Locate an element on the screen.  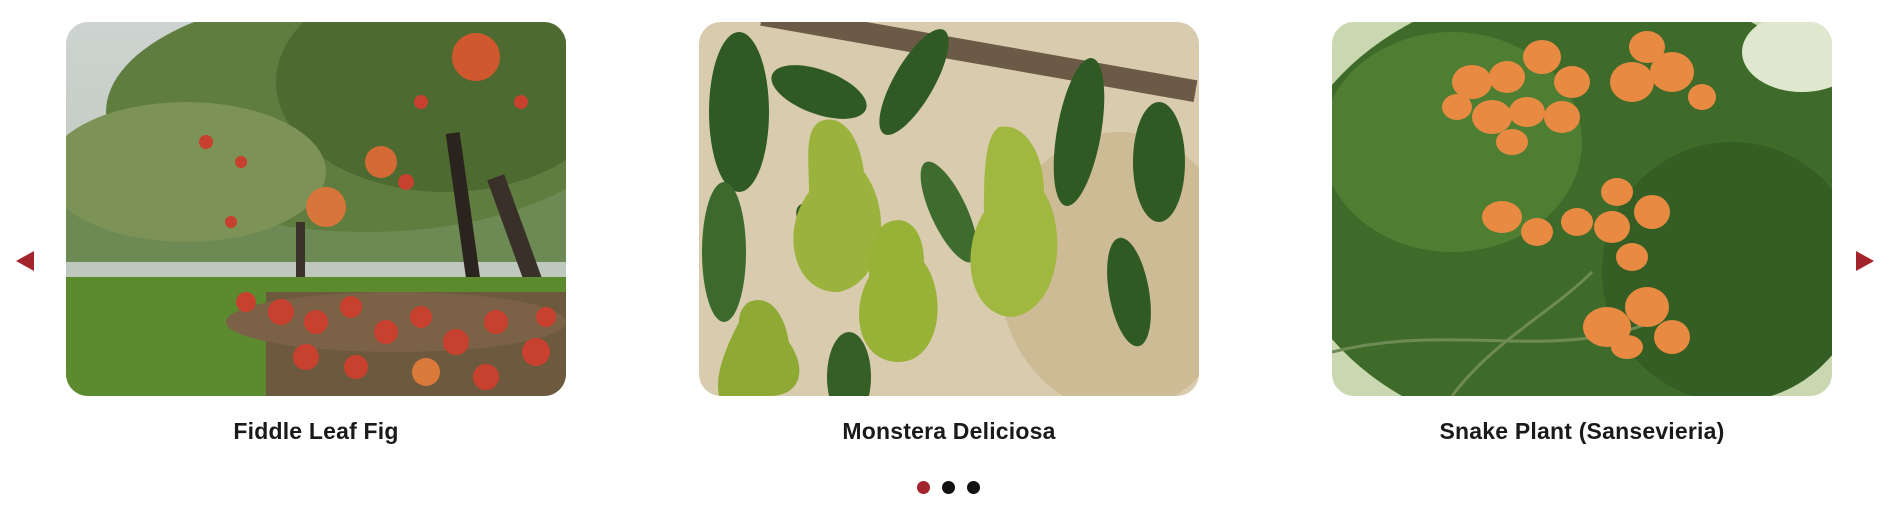
slide-caption: Fiddle Leaf Fig is located at coordinates (316, 431).